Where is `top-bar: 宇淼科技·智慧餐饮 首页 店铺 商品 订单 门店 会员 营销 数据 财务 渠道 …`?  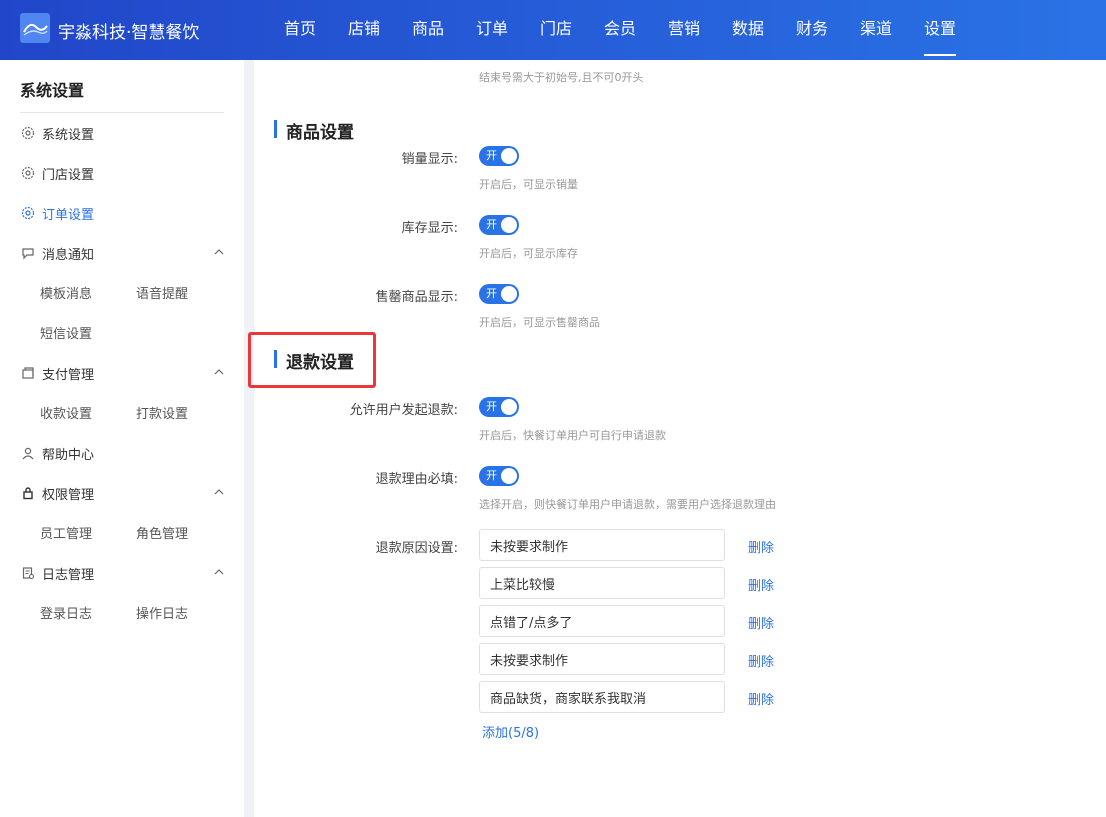 top-bar: 宇淼科技·智慧餐饮 首页 店铺 商品 订单 门店 会员 营销 数据 财务 渠道 … is located at coordinates (553, 30).